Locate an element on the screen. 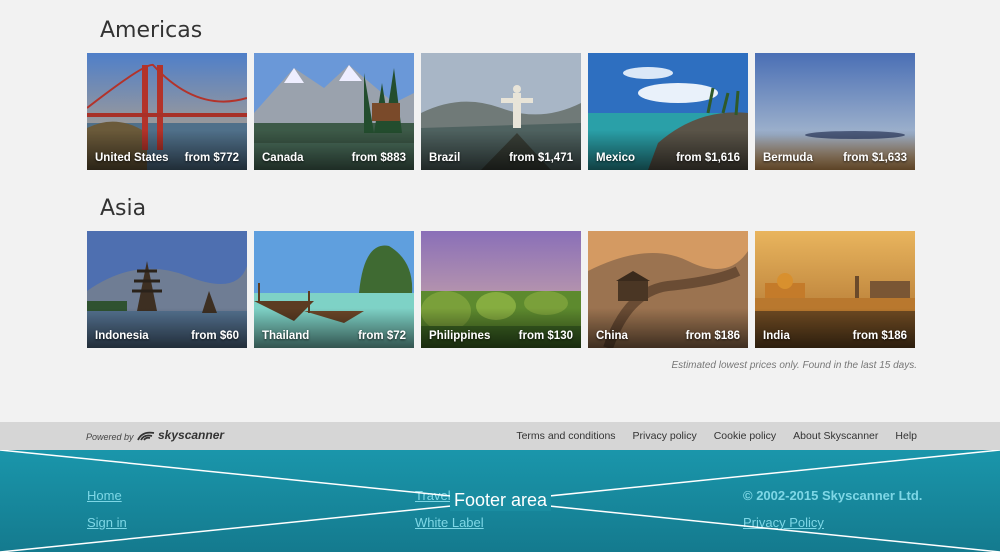 Image resolution: width=1000 pixels, height=552 pixels. destination-card-mexico: Mexico from $1,616 is located at coordinates (668, 111).